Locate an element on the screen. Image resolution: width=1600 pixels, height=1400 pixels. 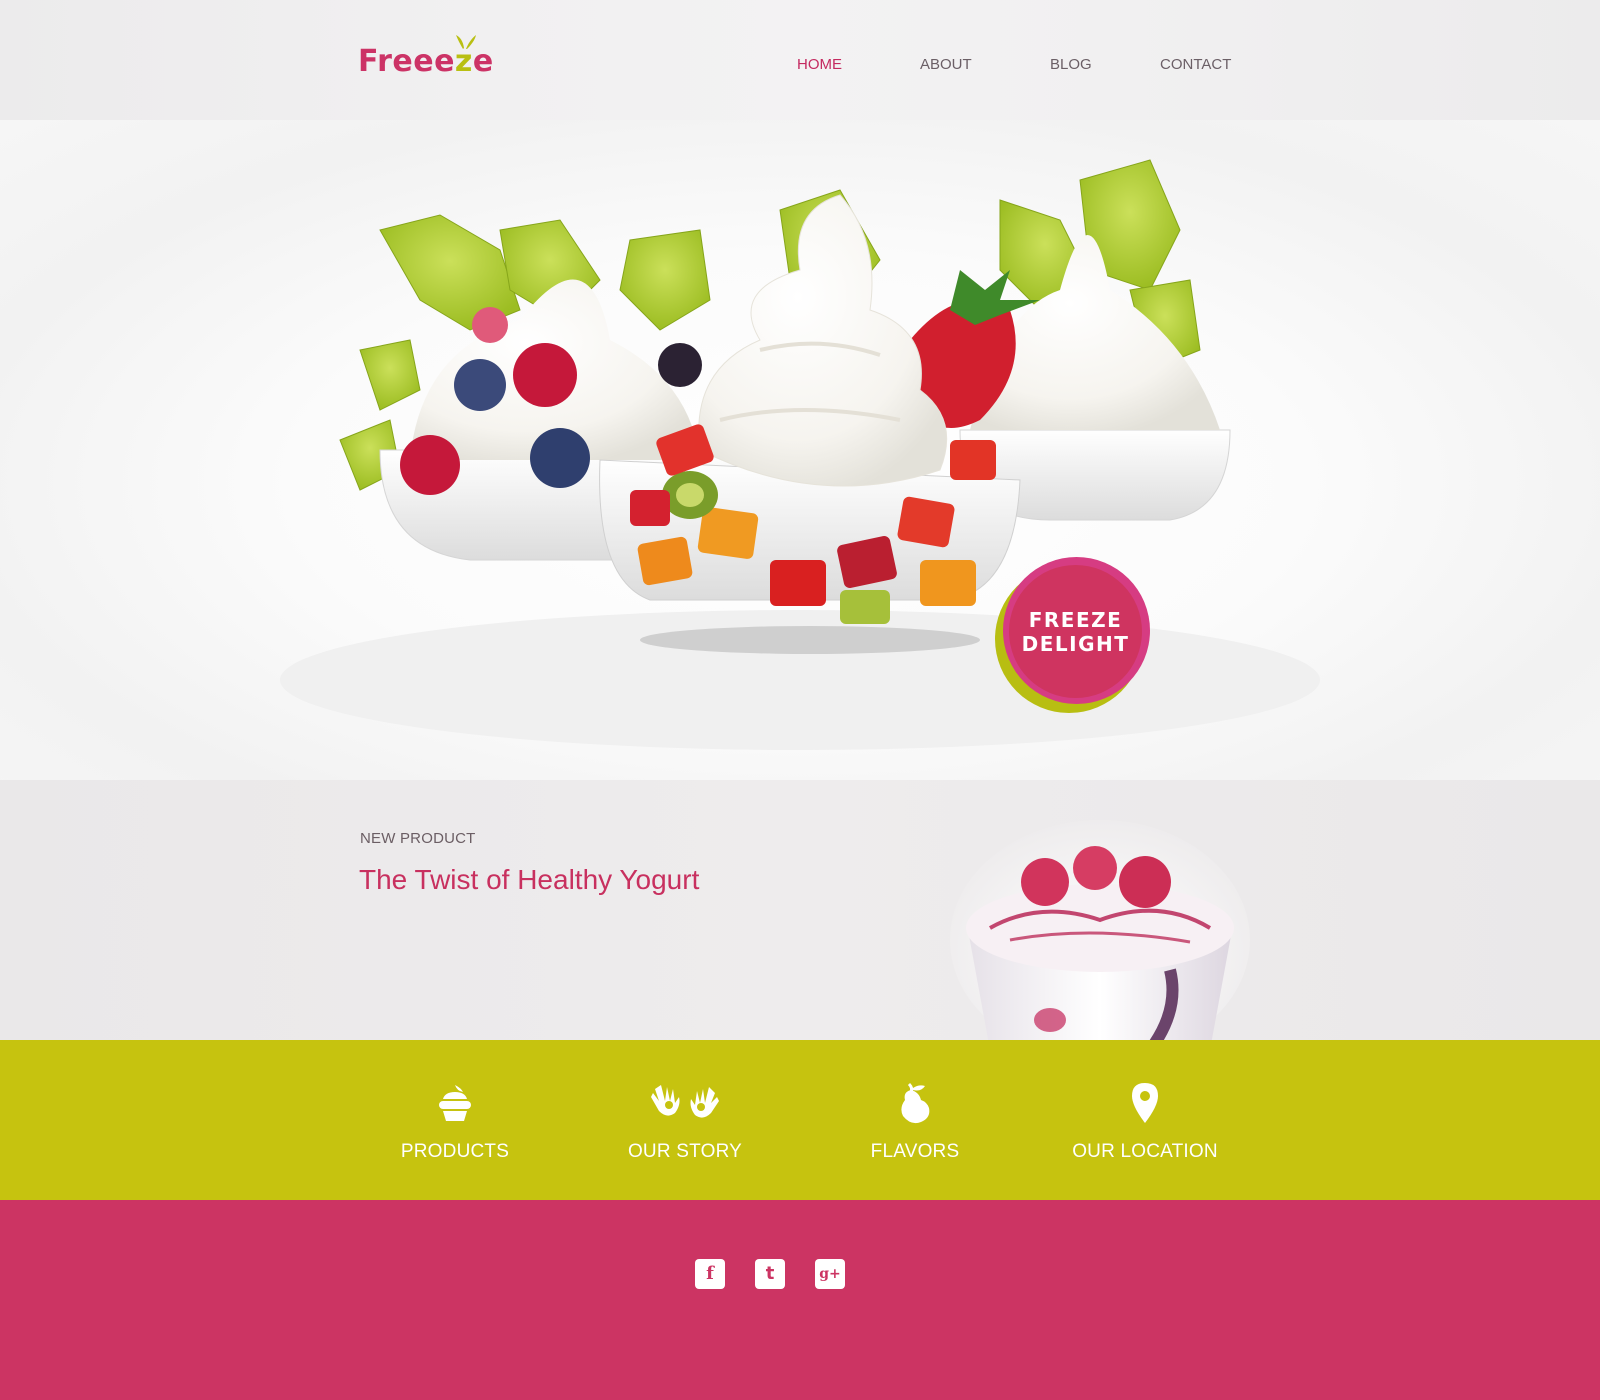
main-nav: HOME ABOUT BLOG CONTACT is located at coordinates (800, 66).